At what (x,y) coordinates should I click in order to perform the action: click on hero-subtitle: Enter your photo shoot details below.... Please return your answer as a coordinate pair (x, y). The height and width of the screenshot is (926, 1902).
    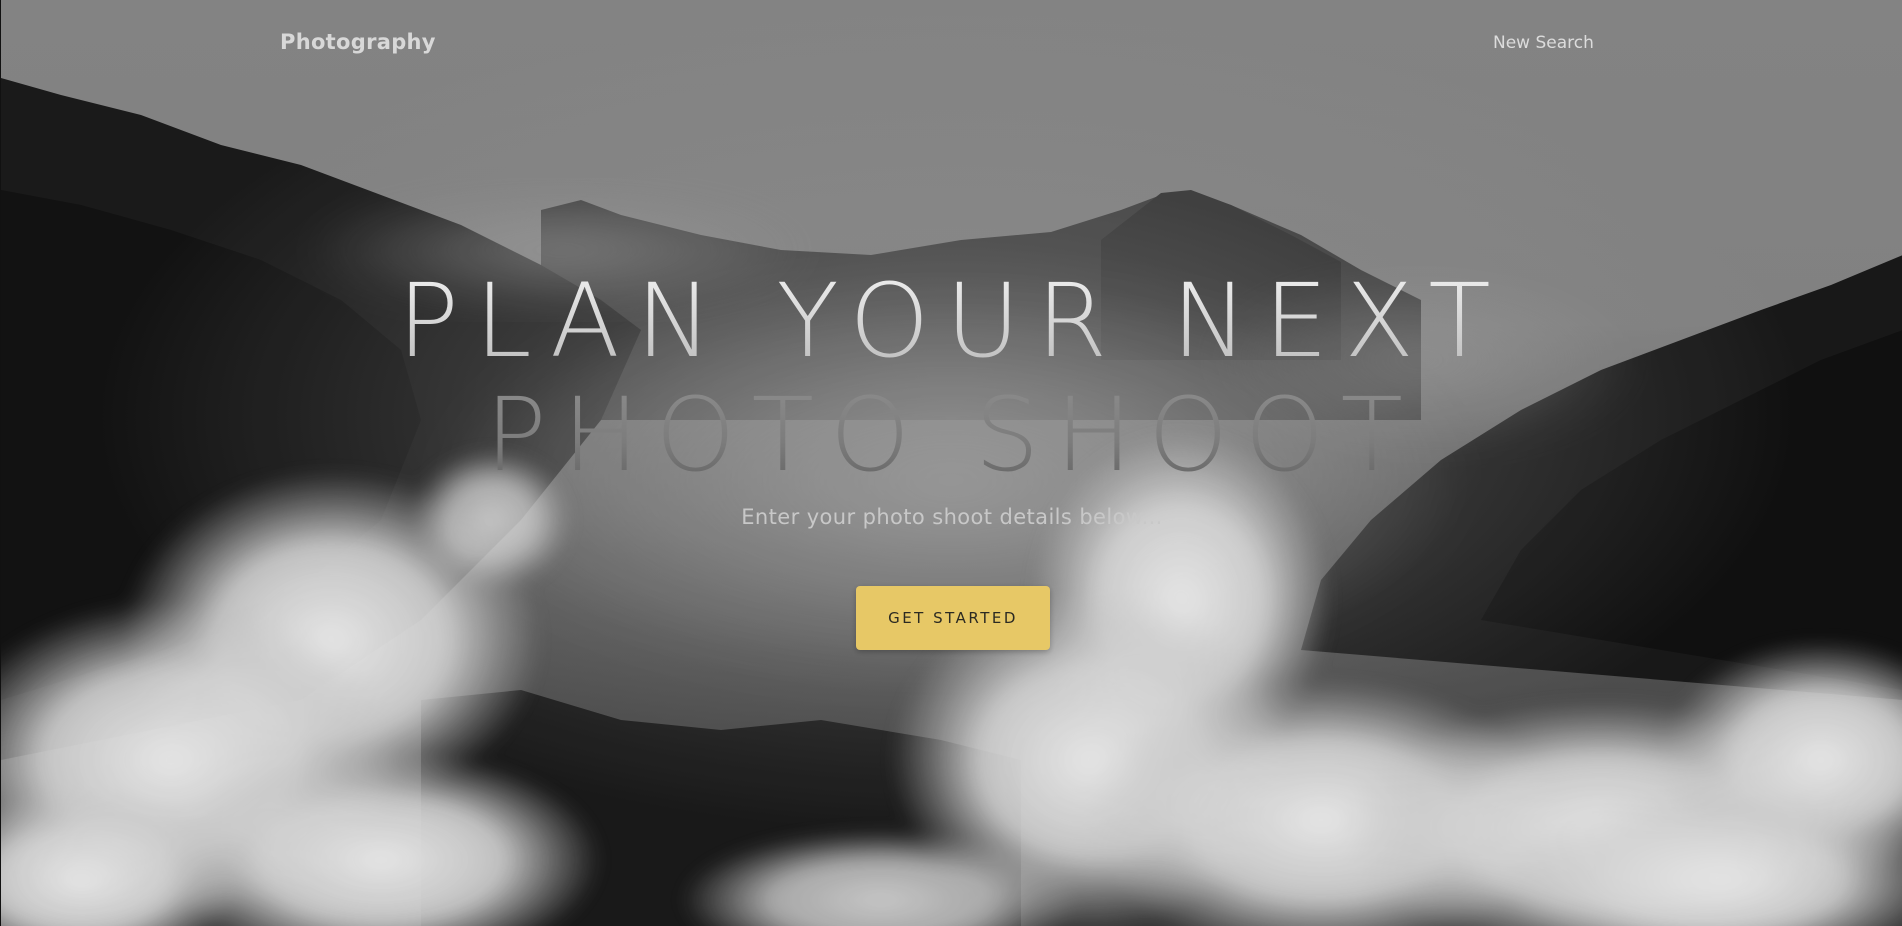
    Looking at the image, I should click on (952, 517).